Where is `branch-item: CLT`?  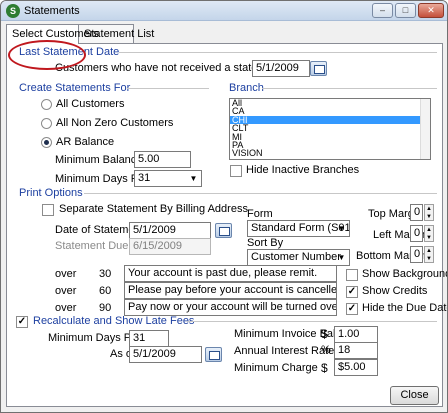 branch-item: CLT is located at coordinates (330, 127).